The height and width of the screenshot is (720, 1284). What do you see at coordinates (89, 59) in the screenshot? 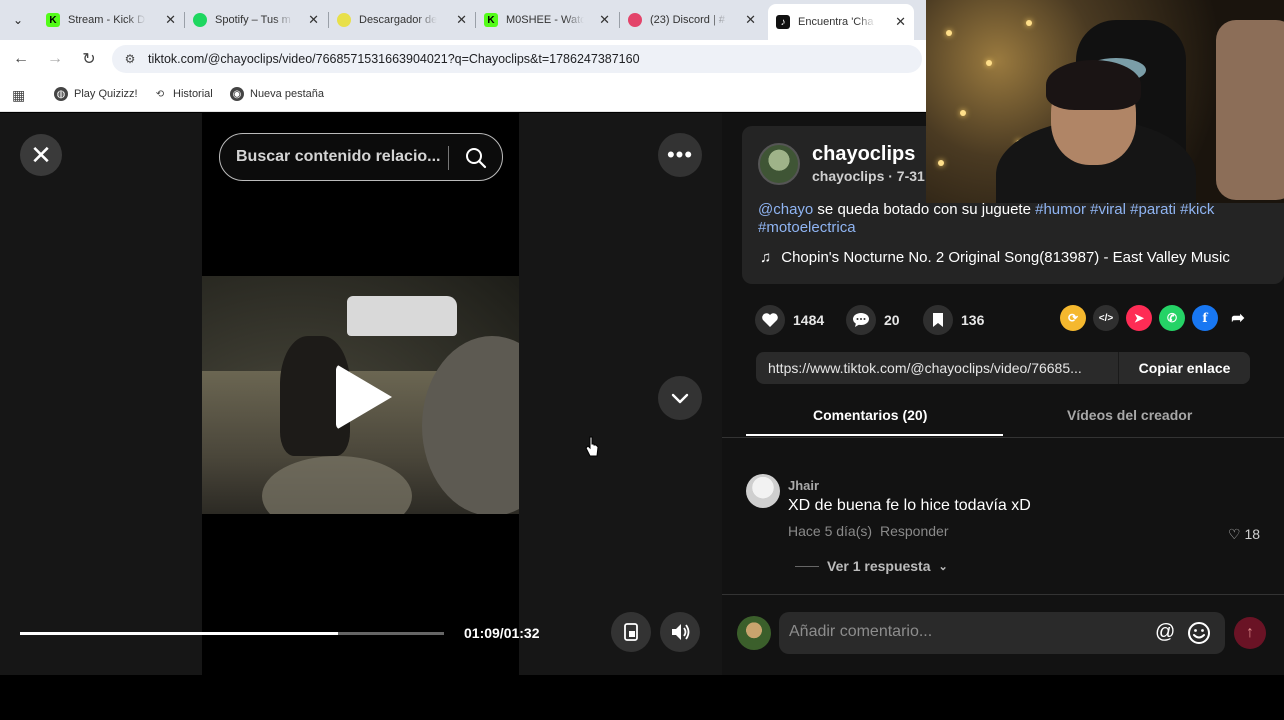
I see `reload-icon: ↻` at bounding box center [89, 59].